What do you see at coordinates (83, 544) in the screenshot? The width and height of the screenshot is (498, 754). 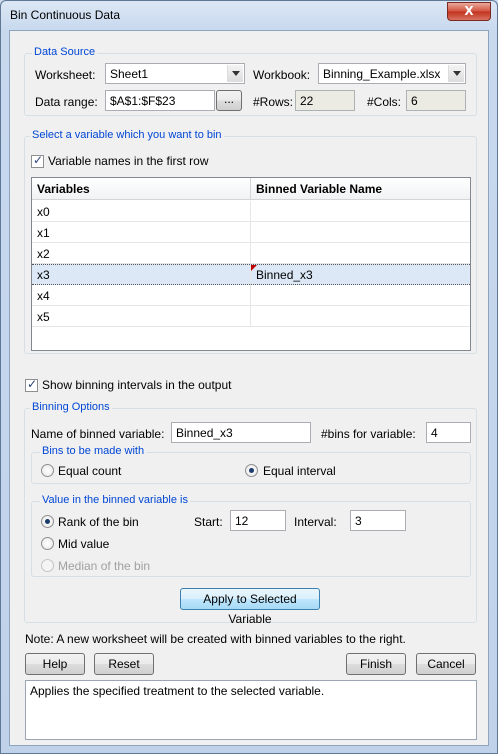 I see `mid-value-label: Mid value` at bounding box center [83, 544].